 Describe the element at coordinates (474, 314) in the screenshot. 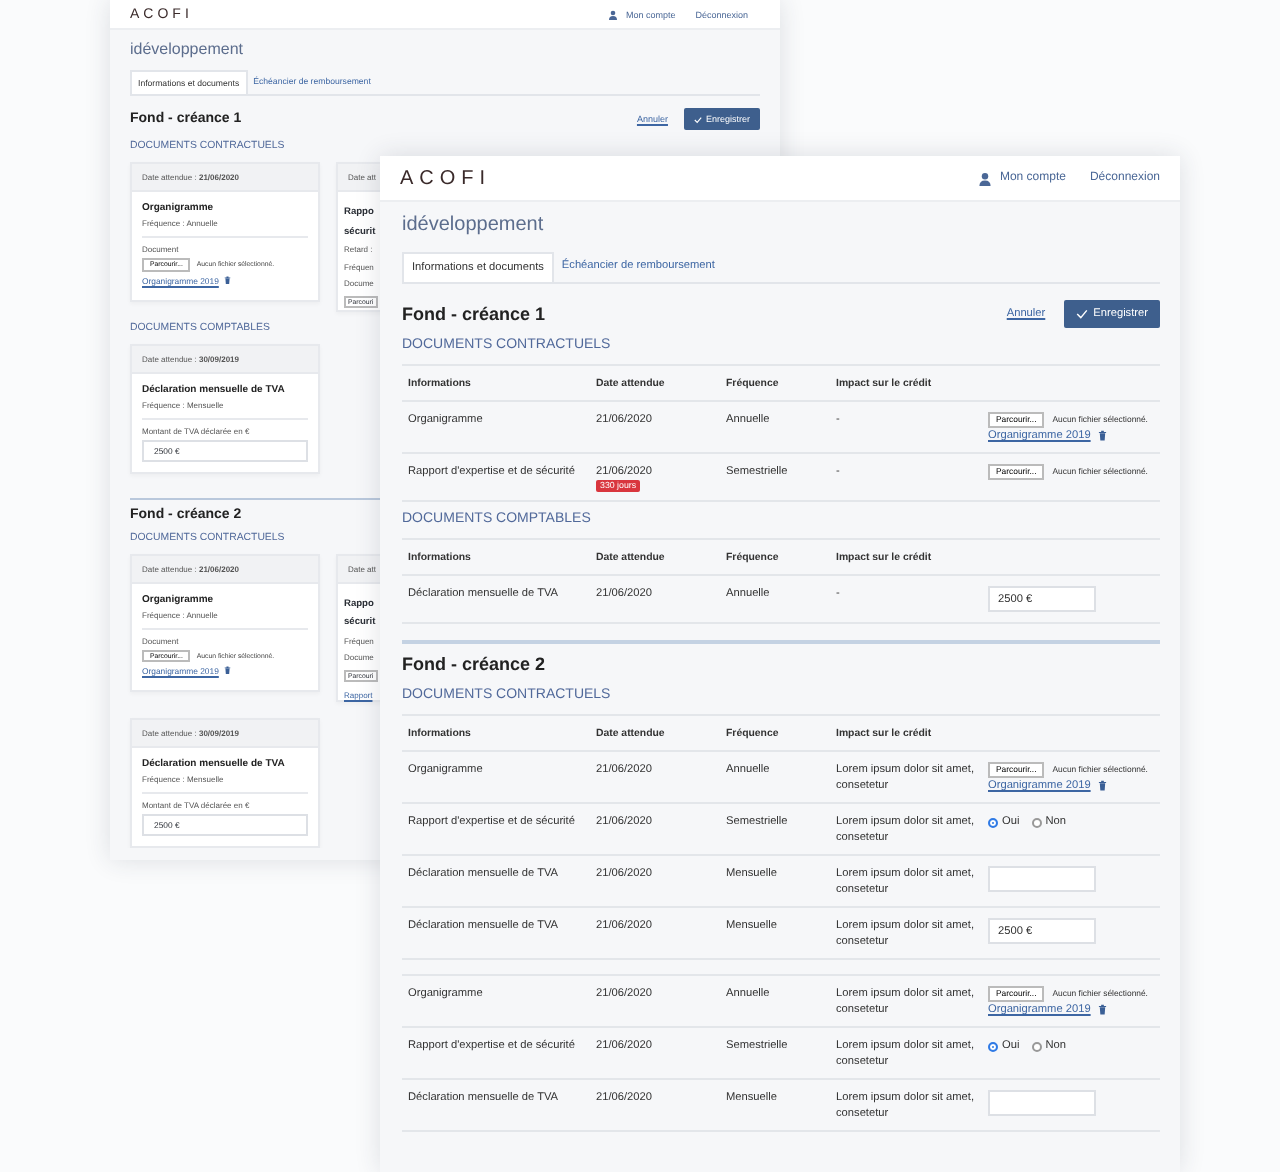

I see `section-heading: Fond - créance 1` at that location.